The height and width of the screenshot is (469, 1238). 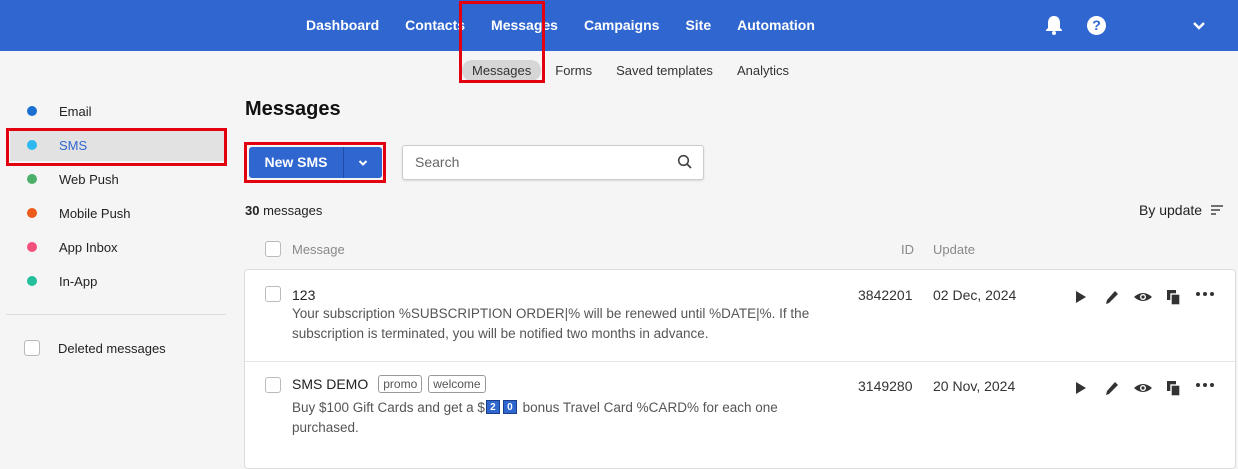 I want to click on help-icon: ?, so click(x=1096, y=25).